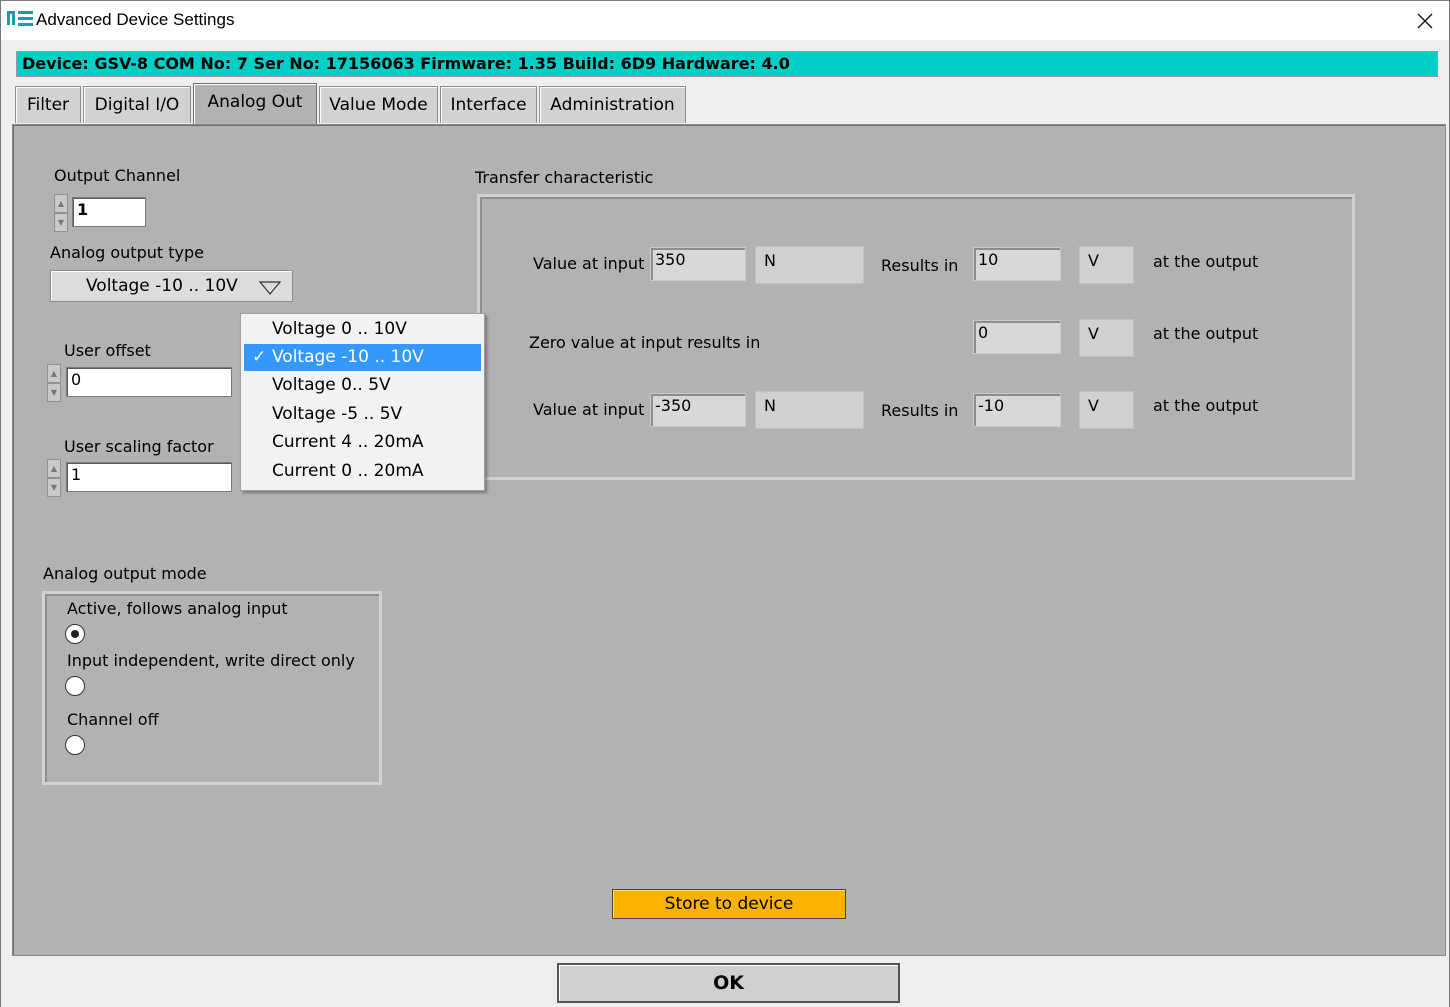 This screenshot has width=1450, height=1007. I want to click on row3-input-unit: N, so click(809, 410).